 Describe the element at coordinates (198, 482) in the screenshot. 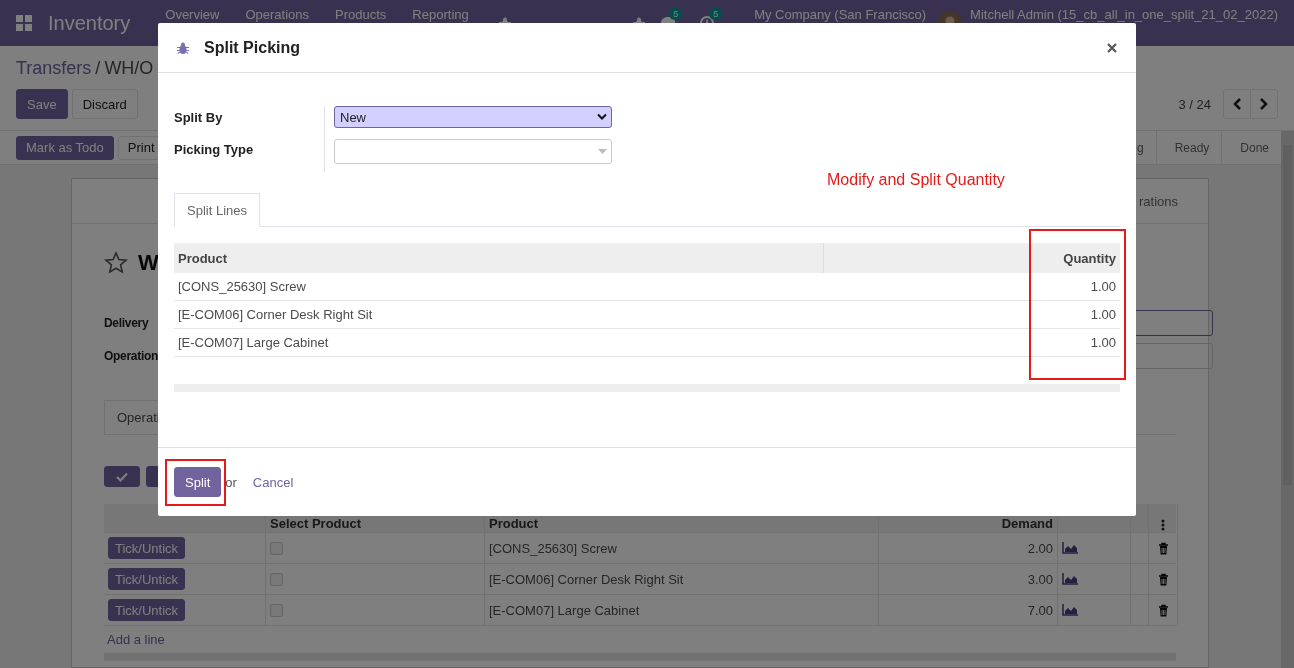

I see `split-button: Split` at that location.